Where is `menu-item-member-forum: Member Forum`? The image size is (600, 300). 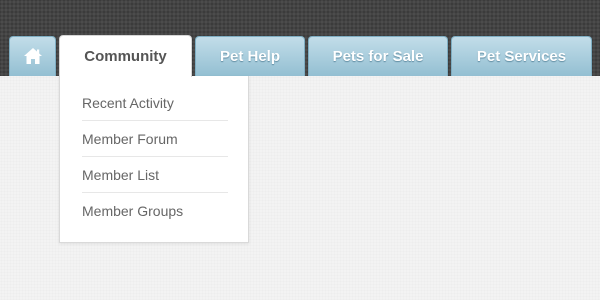
menu-item-member-forum: Member Forum is located at coordinates (155, 139).